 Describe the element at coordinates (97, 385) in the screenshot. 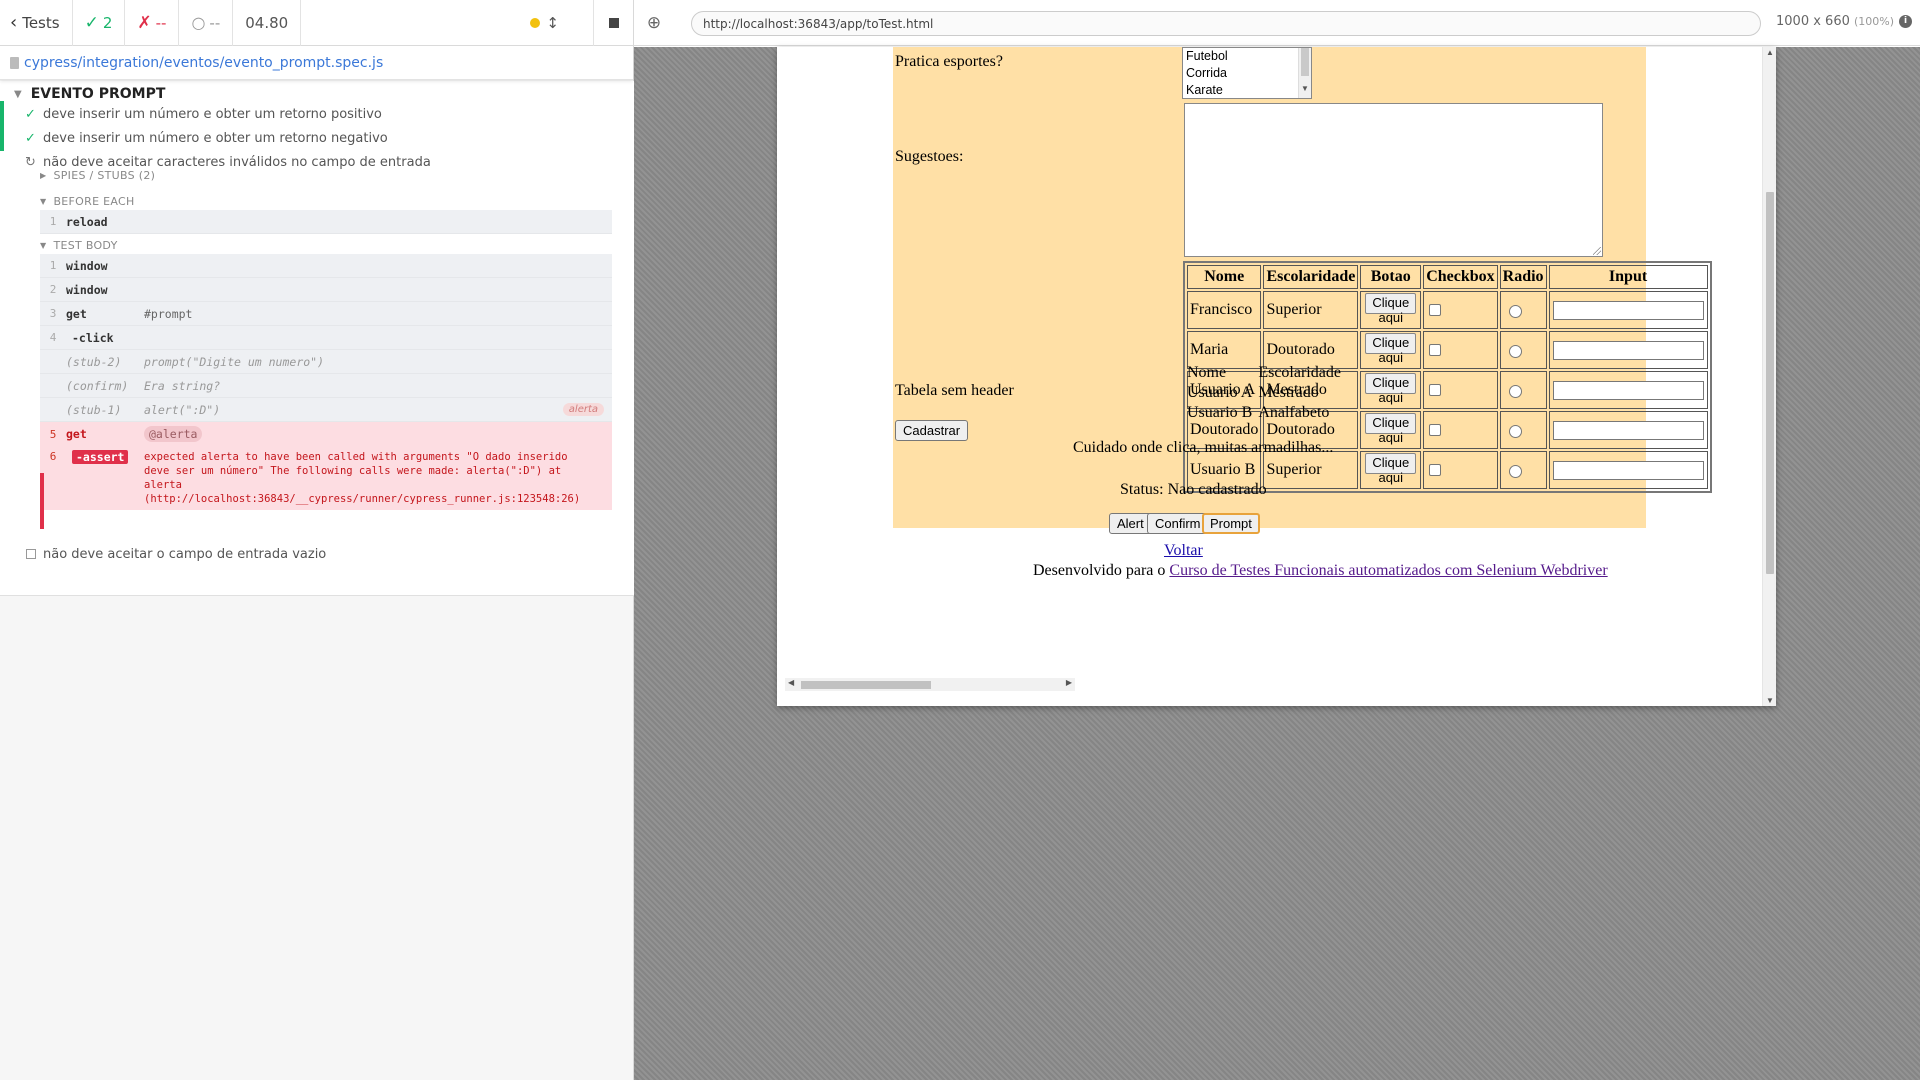

I see `command-name: (confirm)` at that location.